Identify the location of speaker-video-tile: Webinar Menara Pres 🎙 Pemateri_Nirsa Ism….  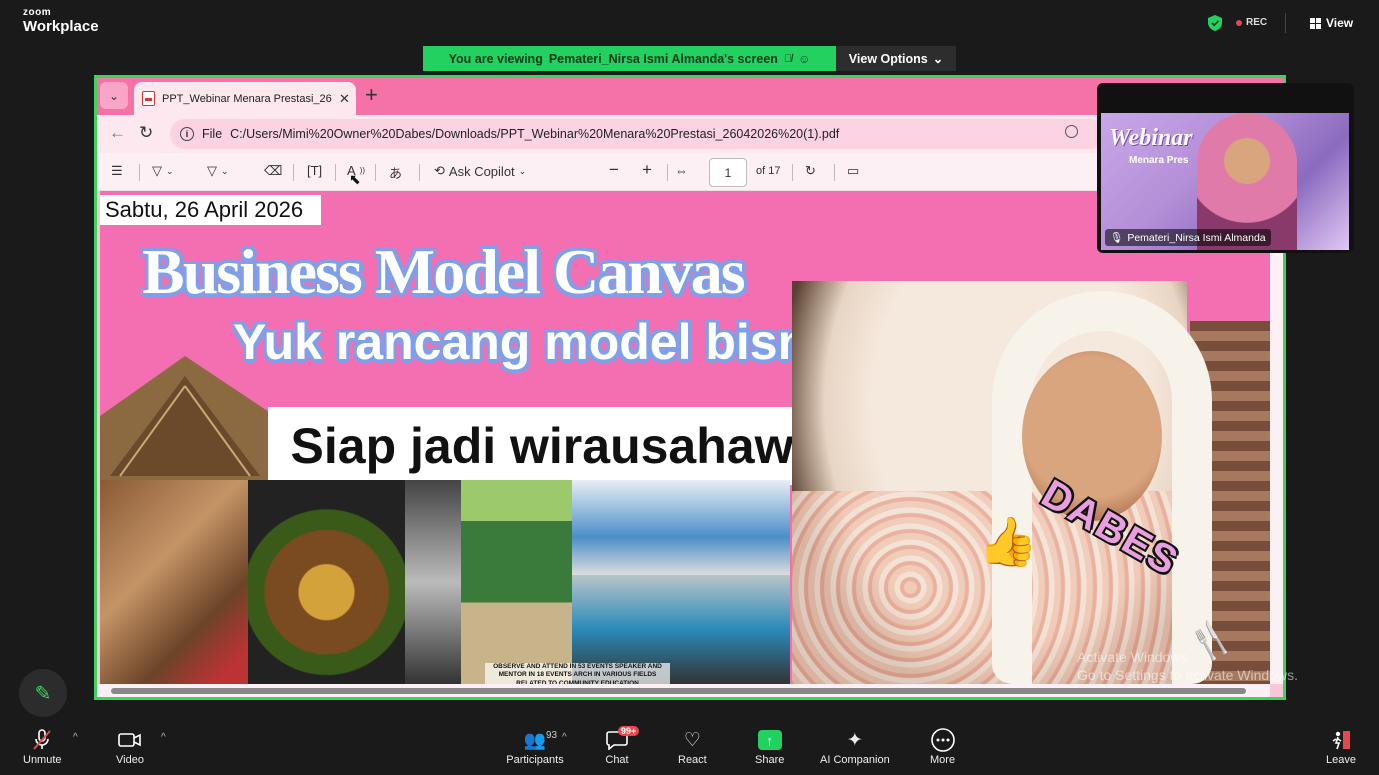
(1225, 168).